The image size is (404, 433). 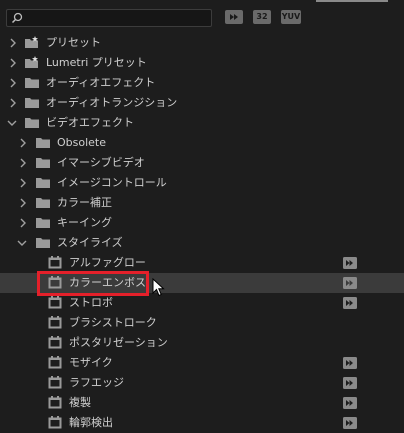 I want to click on tree-item-stylize: スタイライズ, so click(x=202, y=243).